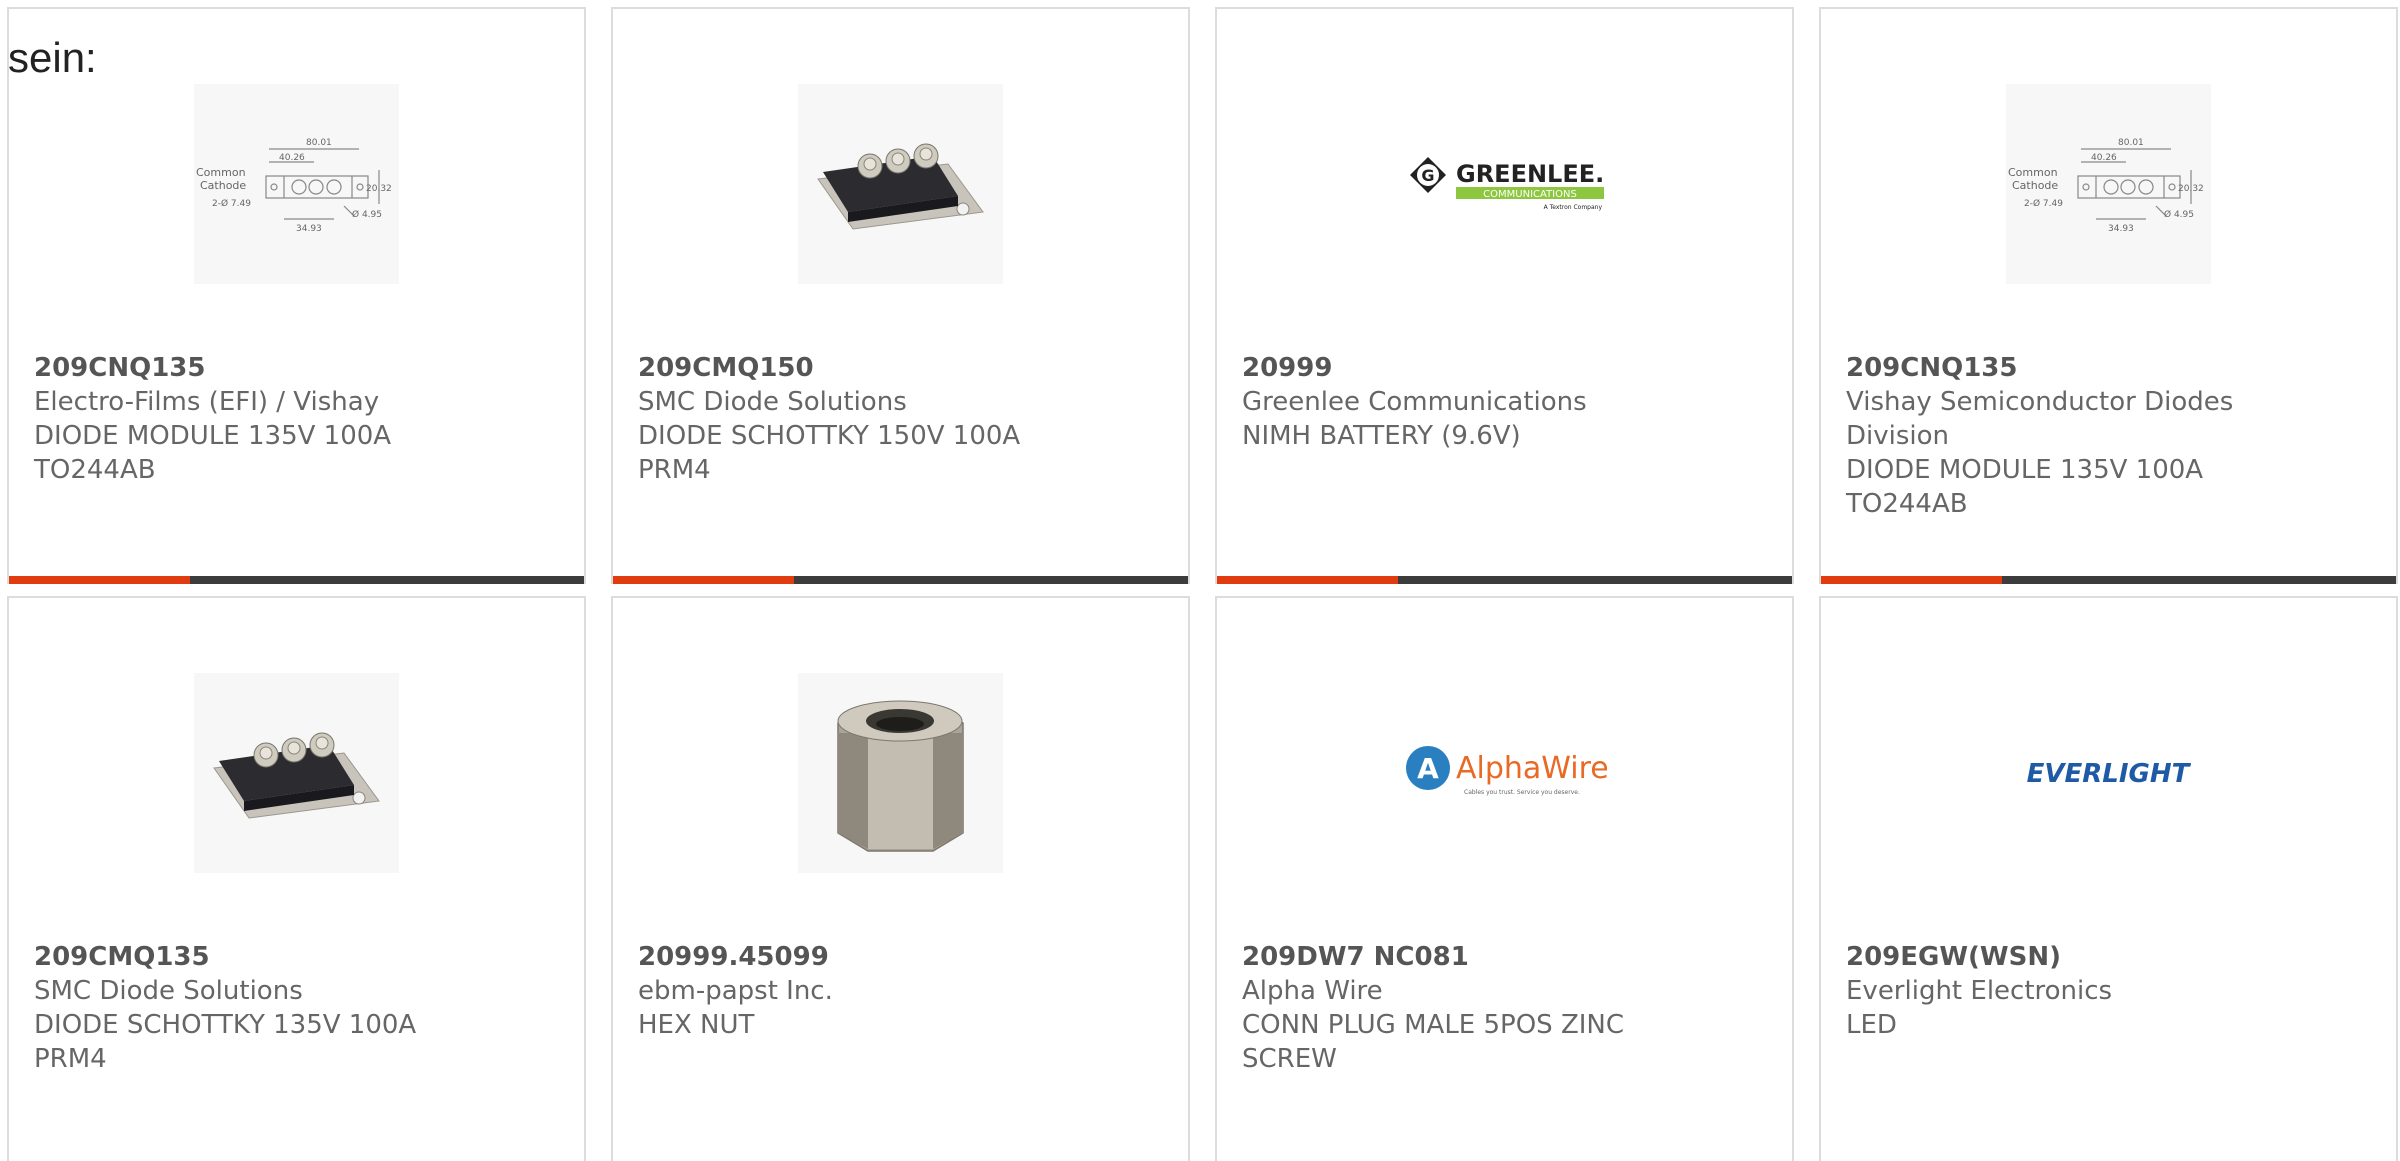 The image size is (2400, 1161). What do you see at coordinates (903, 957) in the screenshot?
I see `part-number: 20999.45099` at bounding box center [903, 957].